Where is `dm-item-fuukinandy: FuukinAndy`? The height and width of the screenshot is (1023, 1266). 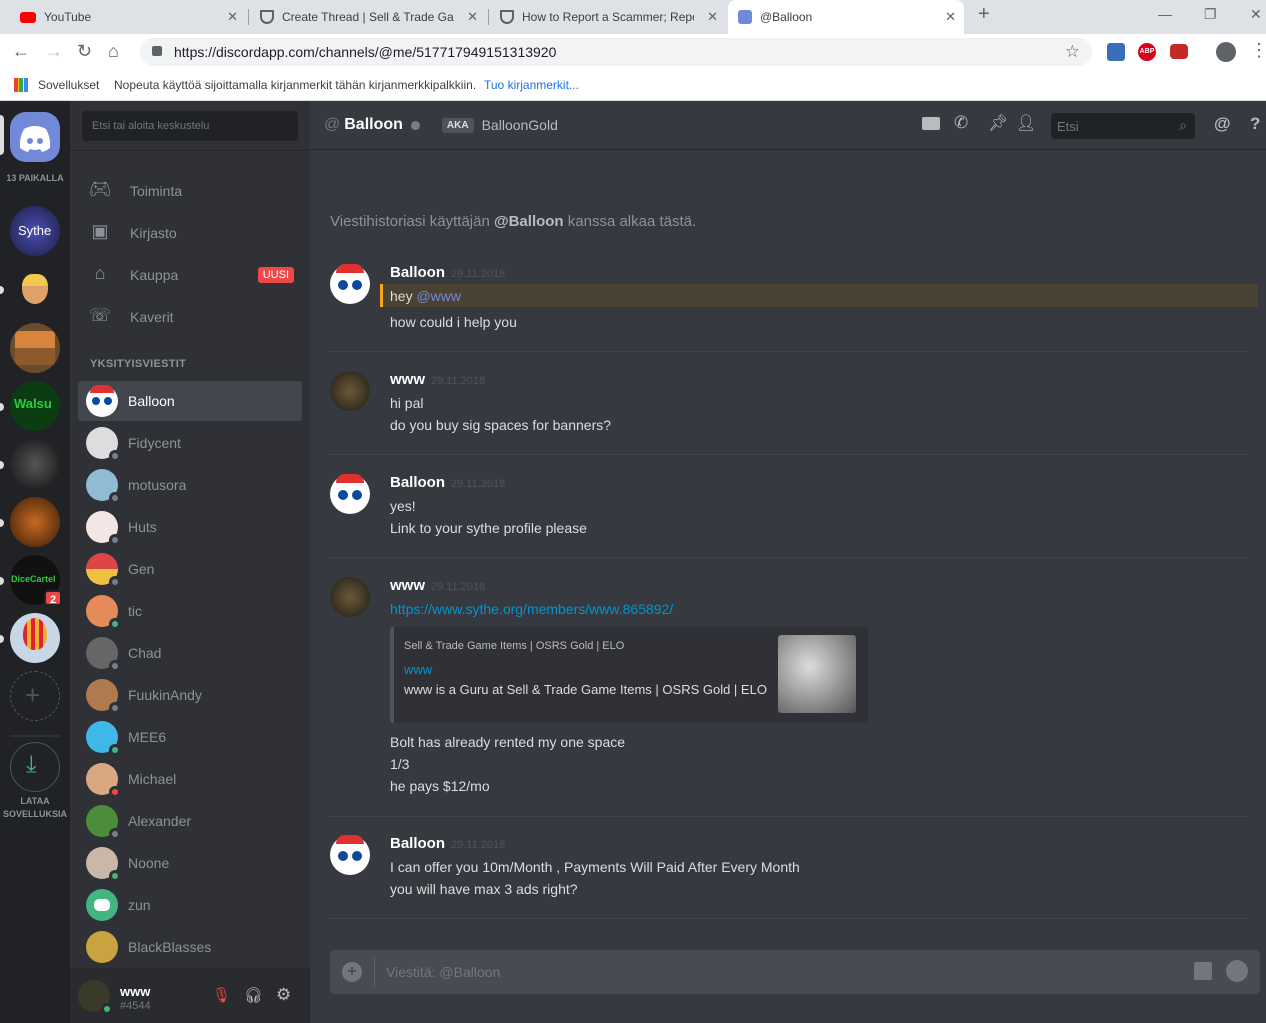
dm-item-fuukinandy: FuukinAndy is located at coordinates (190, 695).